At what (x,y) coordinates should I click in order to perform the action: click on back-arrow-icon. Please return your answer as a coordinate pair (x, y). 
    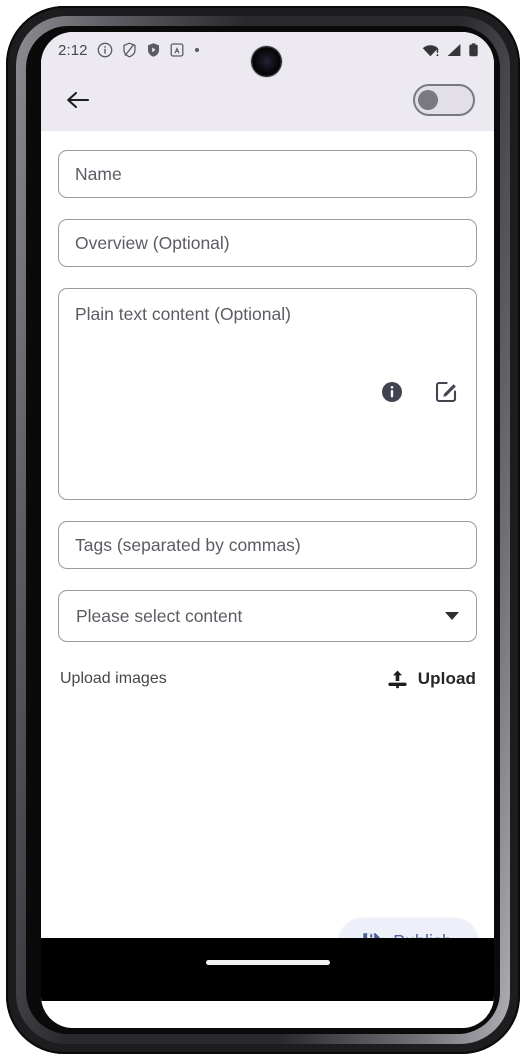
    Looking at the image, I should click on (78, 99).